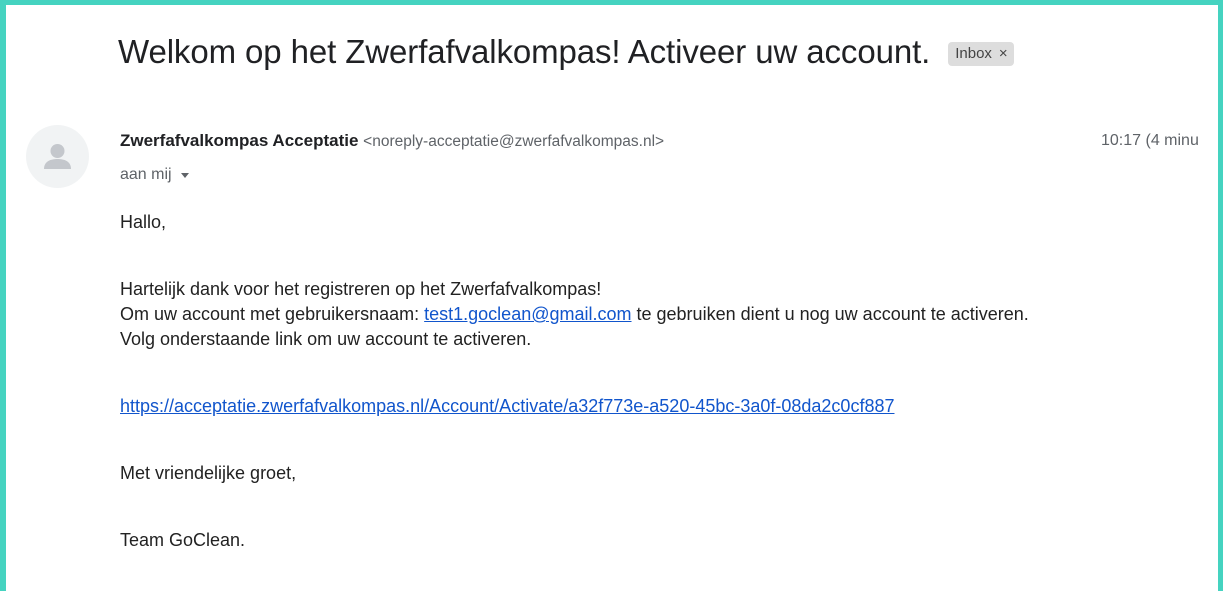 The image size is (1223, 591). I want to click on email-timestamp: 10:17 (4 minu, so click(1150, 141).